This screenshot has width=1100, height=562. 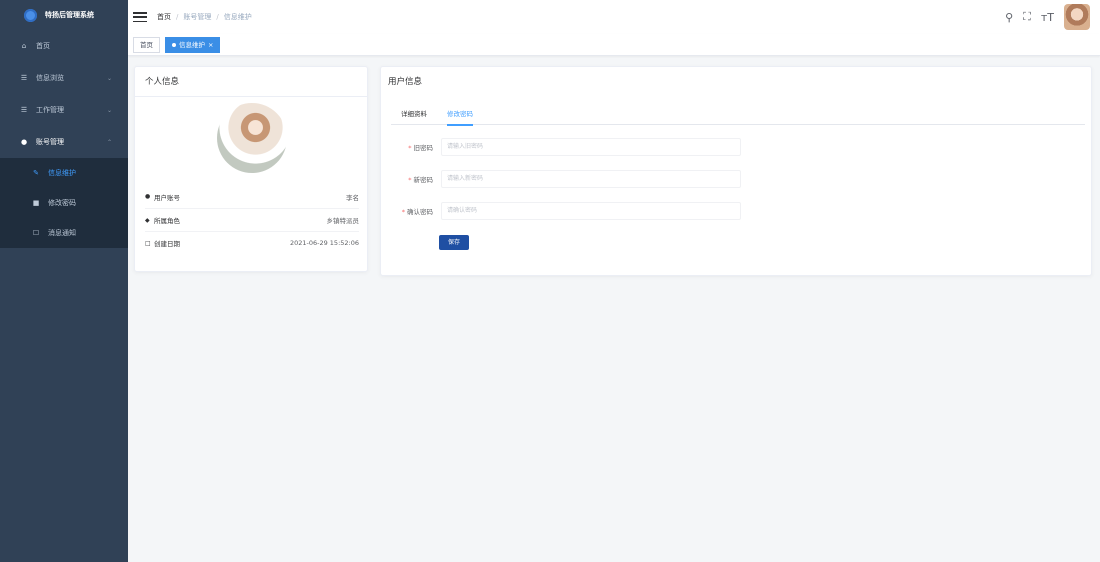 What do you see at coordinates (591, 211) in the screenshot?
I see `confirm-password-input: 请确认密码` at bounding box center [591, 211].